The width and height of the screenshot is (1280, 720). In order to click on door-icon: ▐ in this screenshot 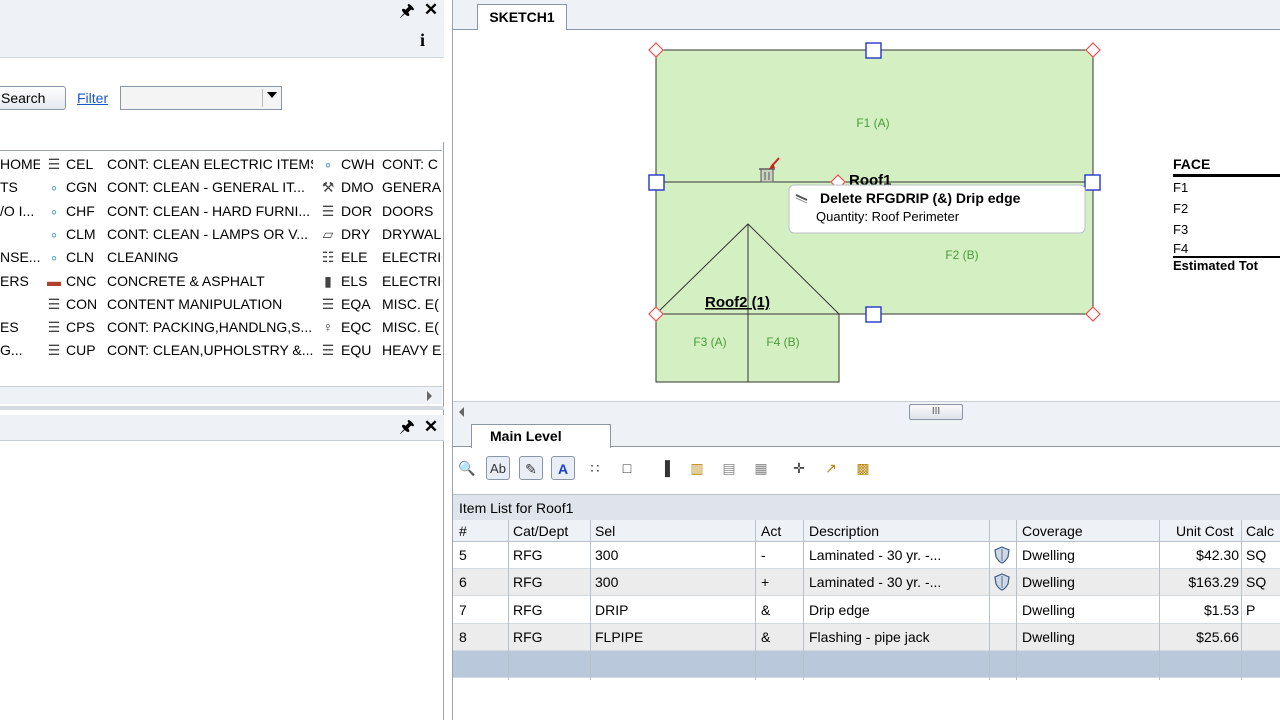, I will do `click(665, 468)`.